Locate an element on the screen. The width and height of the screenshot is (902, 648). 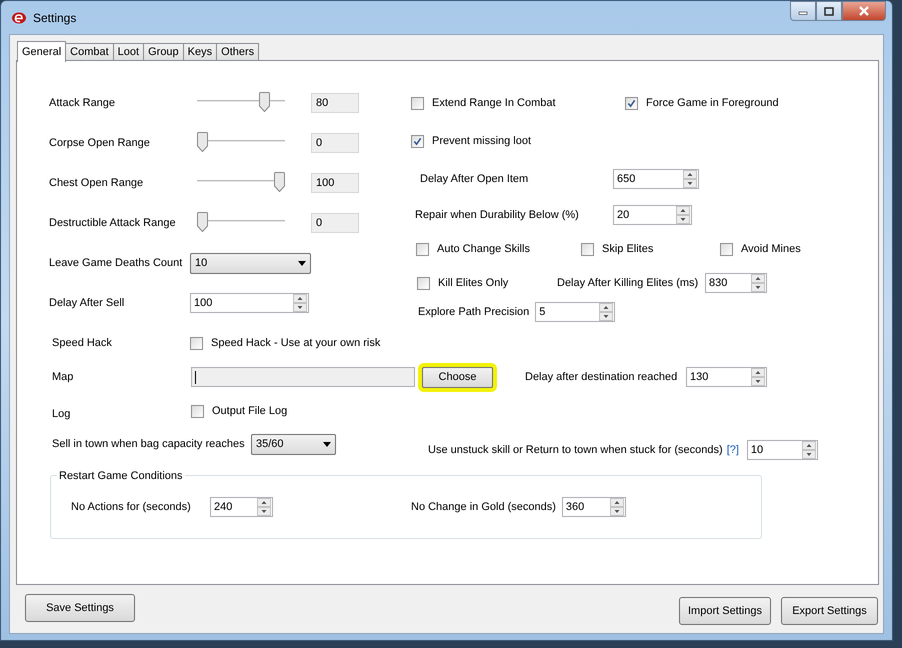
close-icon is located at coordinates (864, 11).